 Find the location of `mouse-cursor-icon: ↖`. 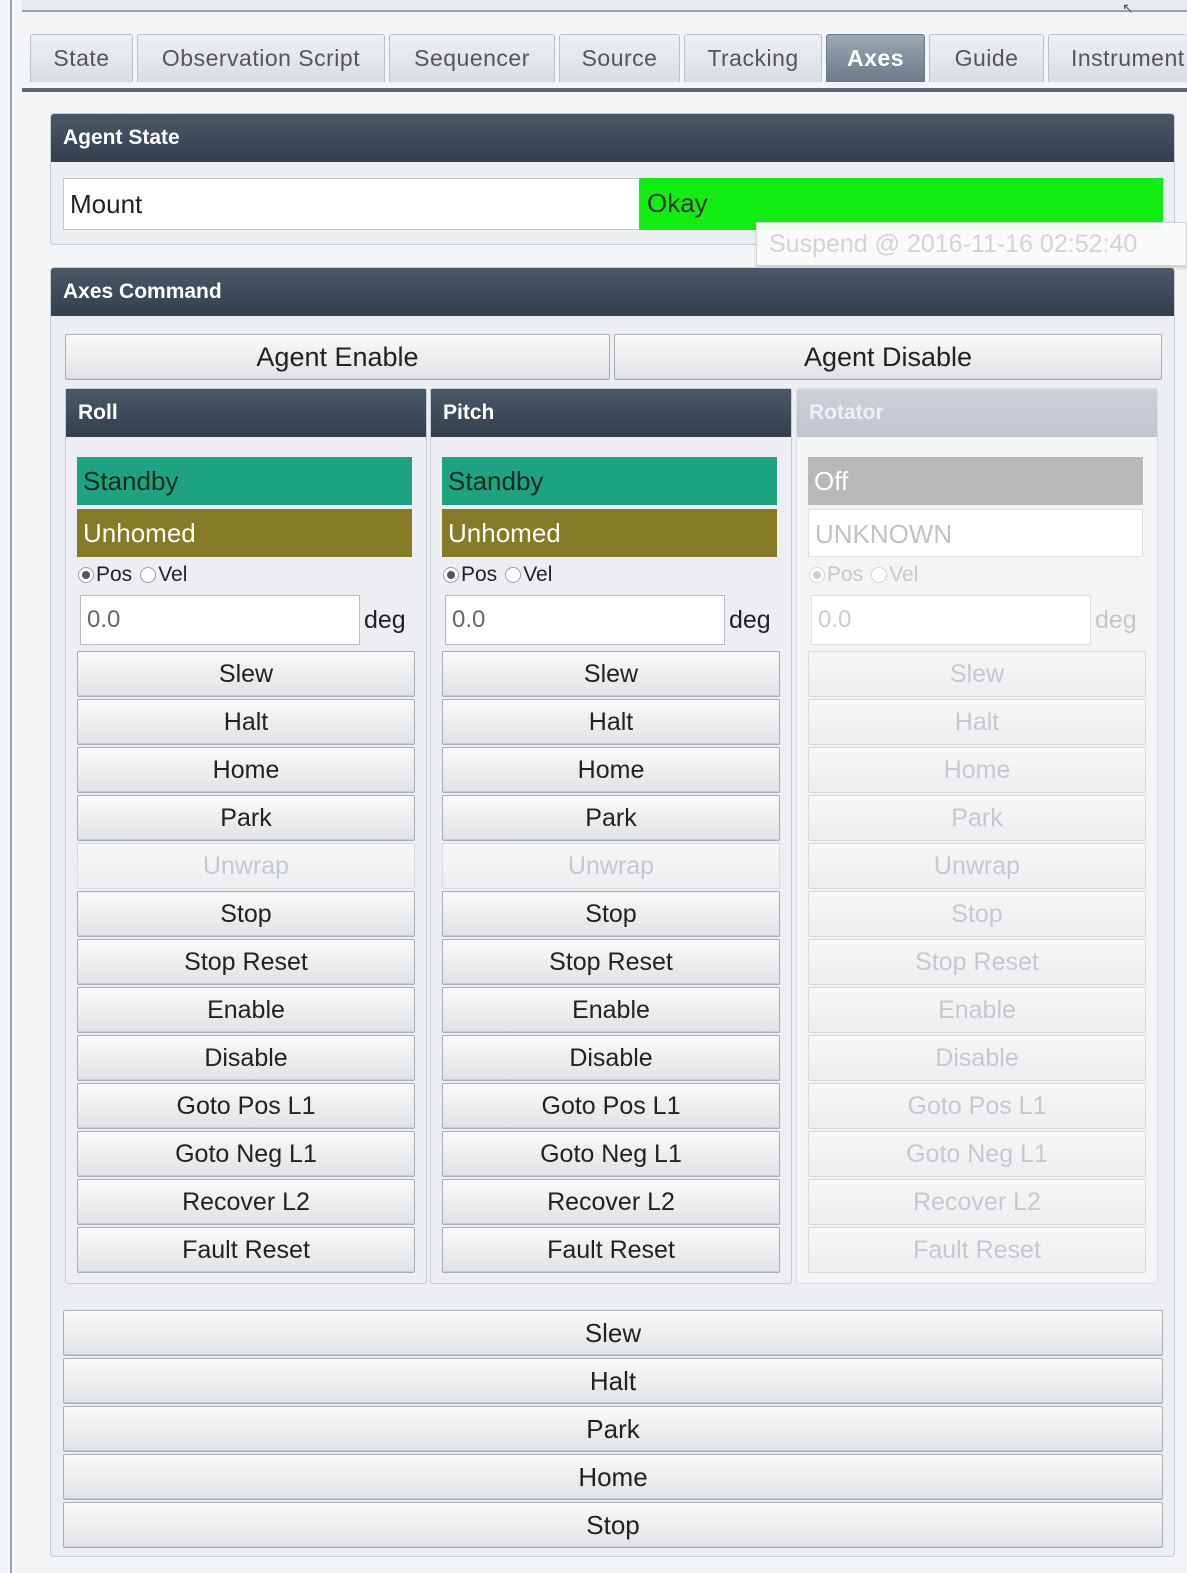

mouse-cursor-icon: ↖ is located at coordinates (1128, 8).